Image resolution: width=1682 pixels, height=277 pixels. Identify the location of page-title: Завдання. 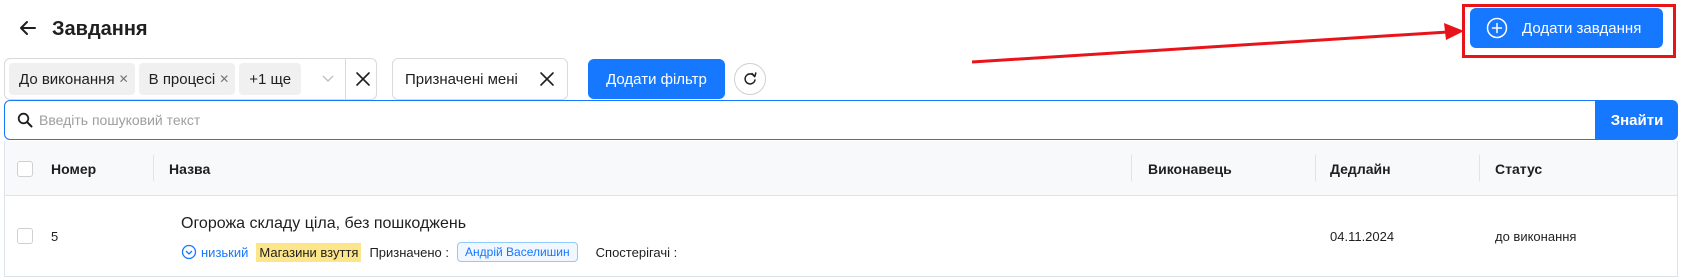
(100, 29).